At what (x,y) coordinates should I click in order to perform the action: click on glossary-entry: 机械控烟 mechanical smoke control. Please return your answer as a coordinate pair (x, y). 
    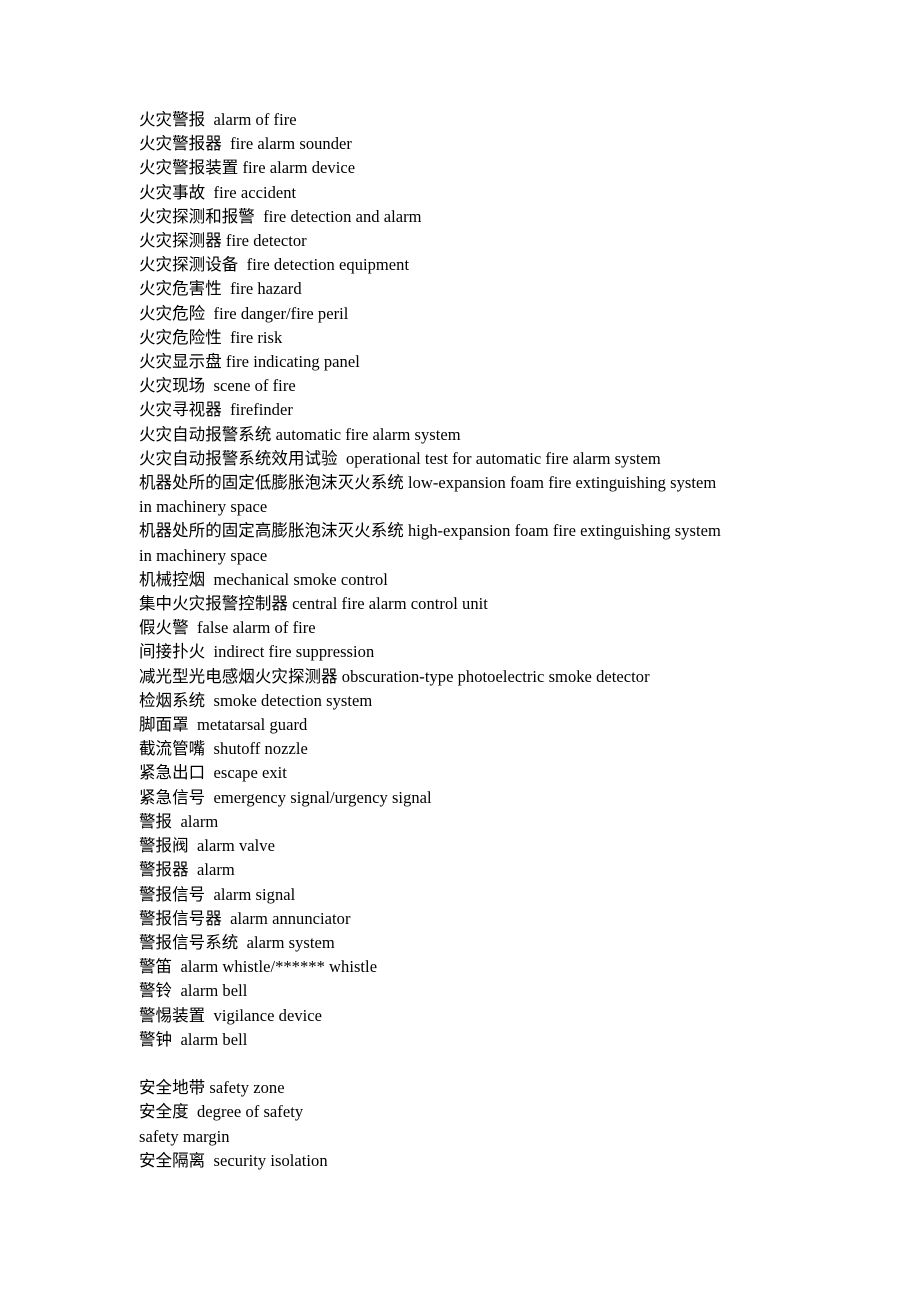
    Looking at the image, I should click on (263, 579).